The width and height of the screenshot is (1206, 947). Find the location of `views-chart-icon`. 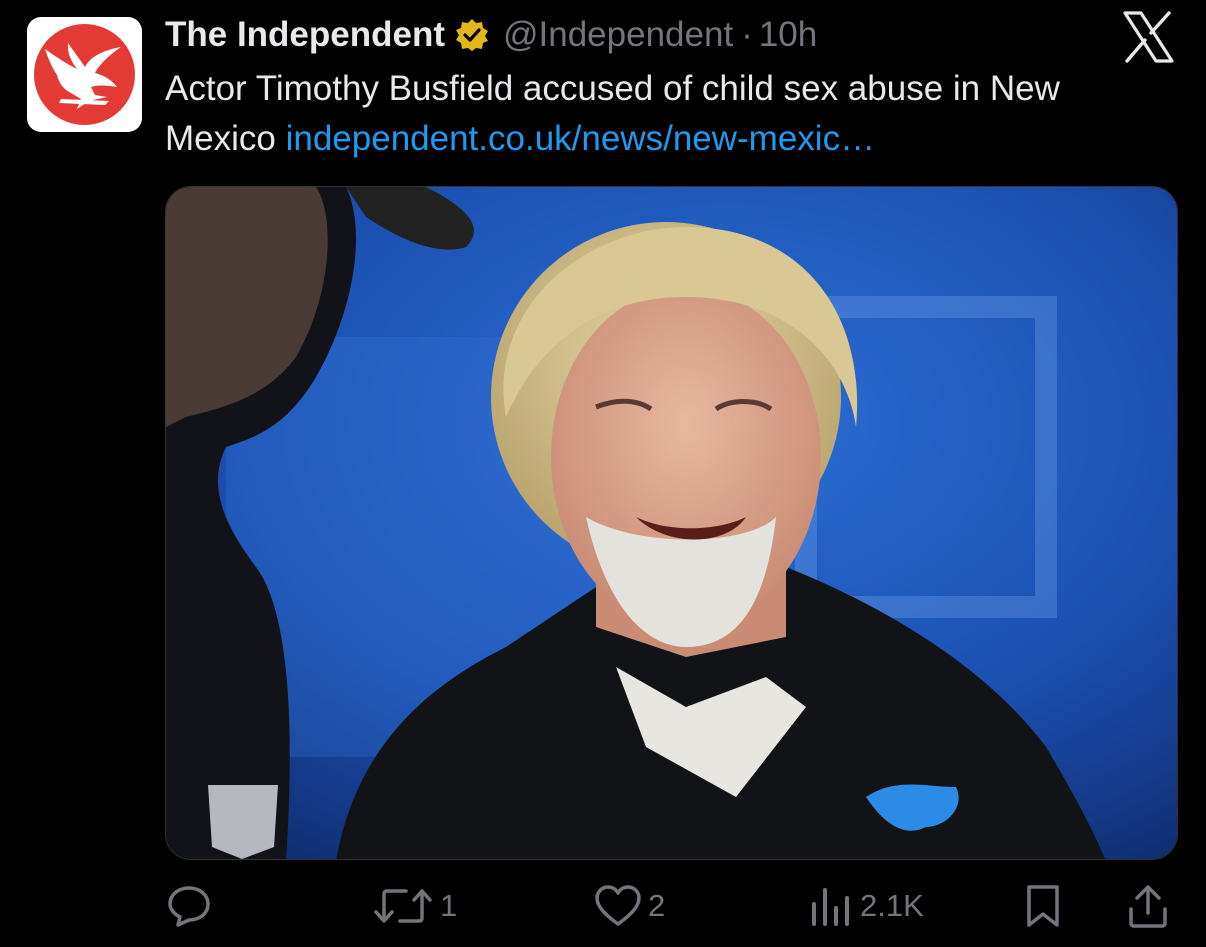

views-chart-icon is located at coordinates (830, 907).